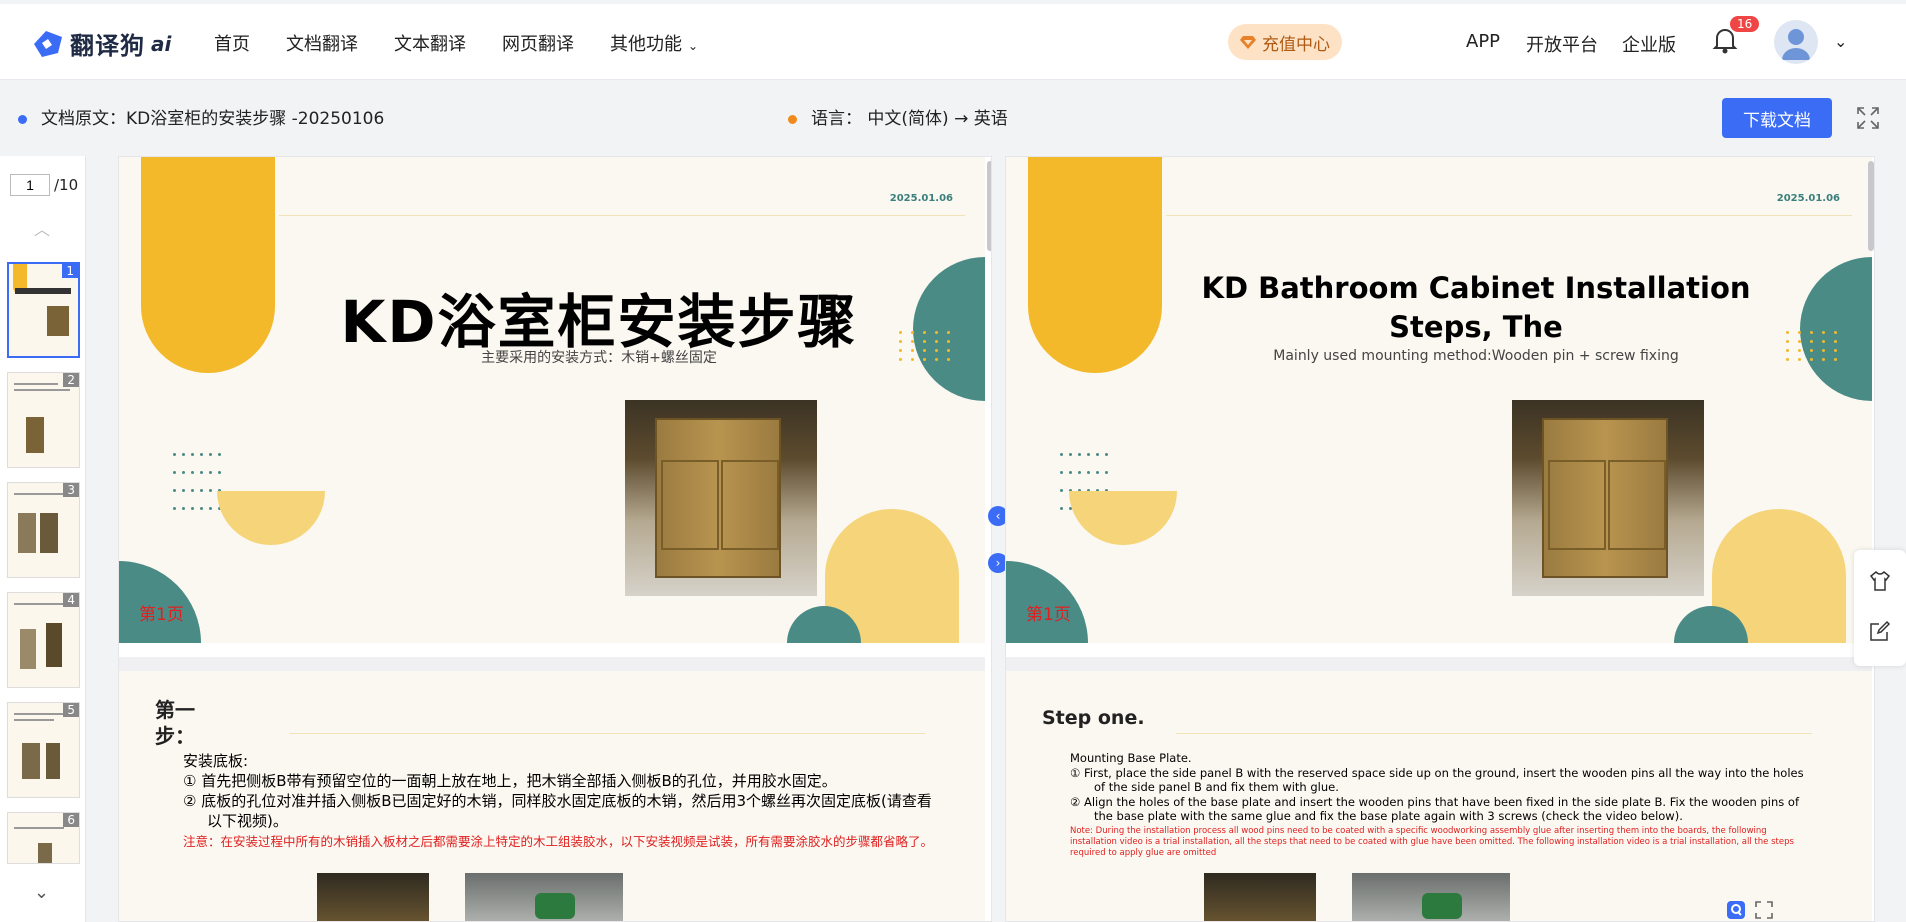 This screenshot has height=922, width=1906. What do you see at coordinates (175, 710) in the screenshot?
I see `step-heading-line: 第一` at bounding box center [175, 710].